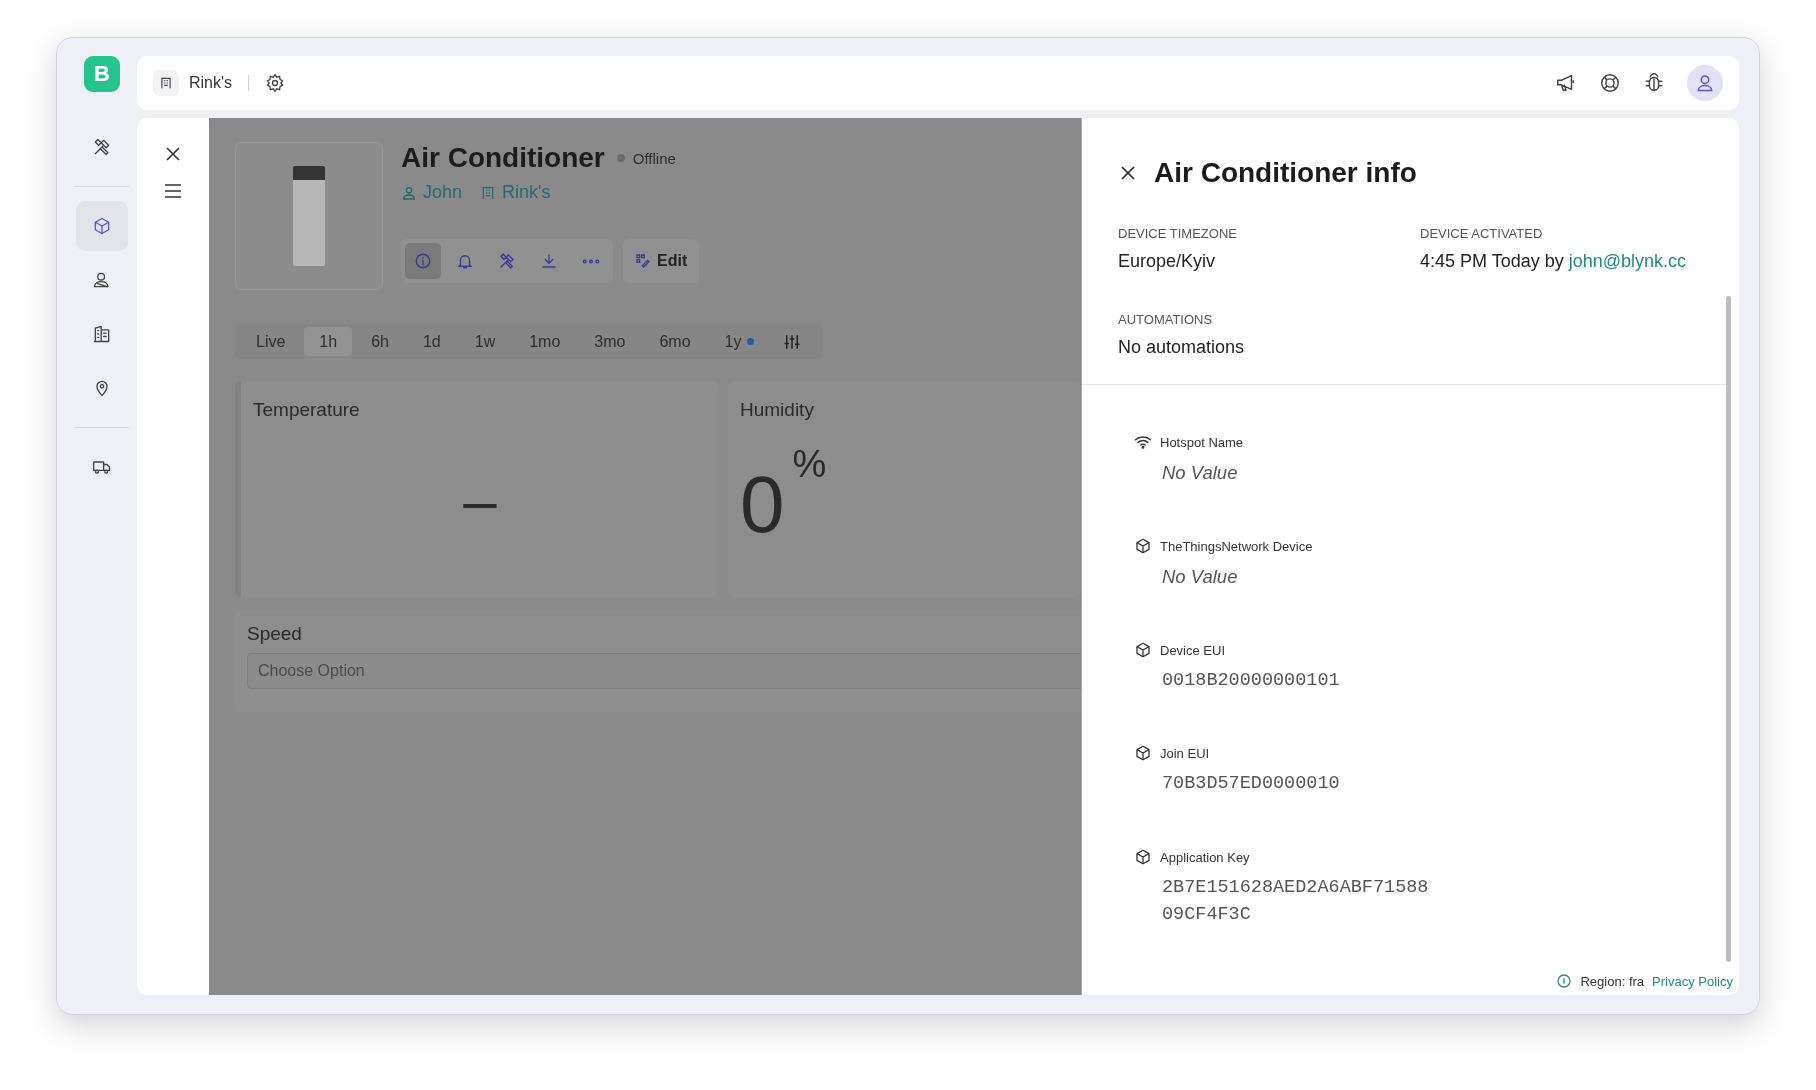  What do you see at coordinates (431, 341) in the screenshot?
I see `time-range-tab: 1d` at bounding box center [431, 341].